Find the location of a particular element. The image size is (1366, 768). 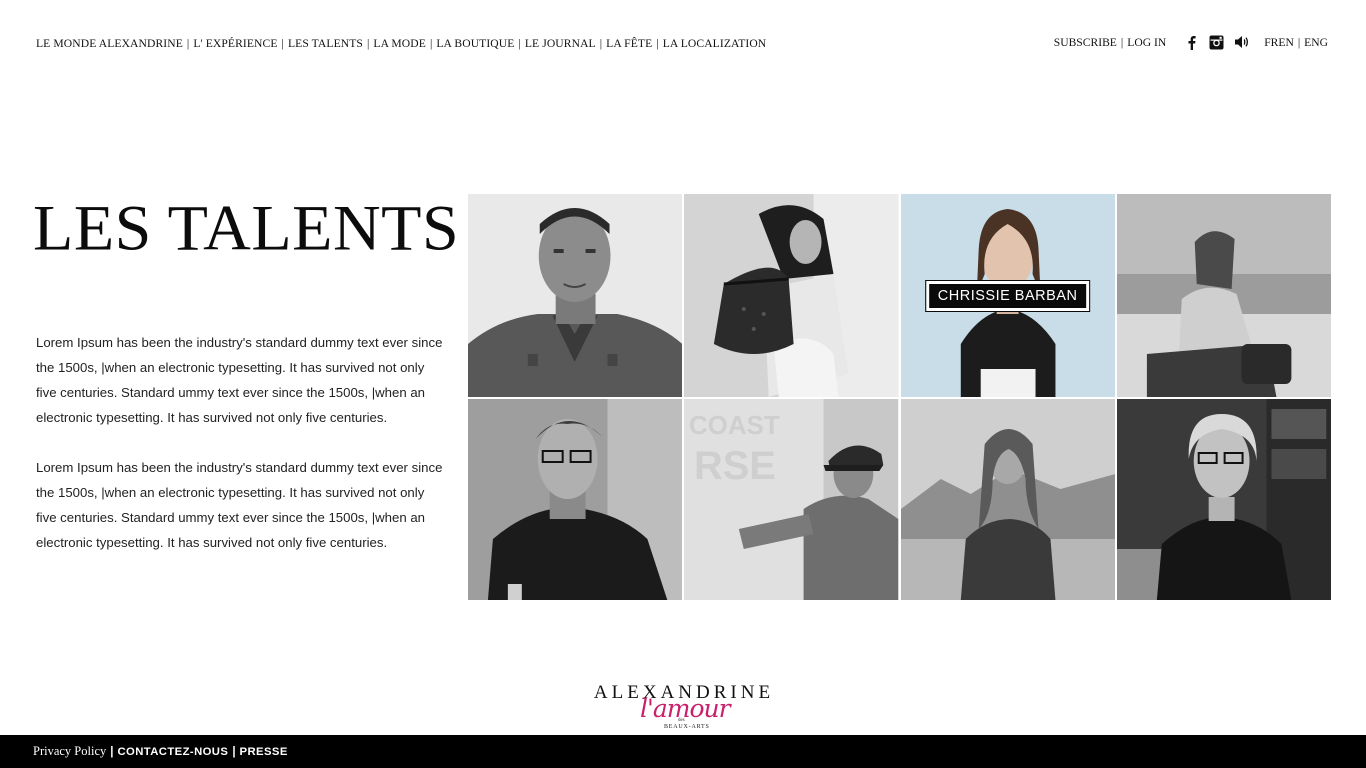

presse-link: PRESSE is located at coordinates (264, 752).